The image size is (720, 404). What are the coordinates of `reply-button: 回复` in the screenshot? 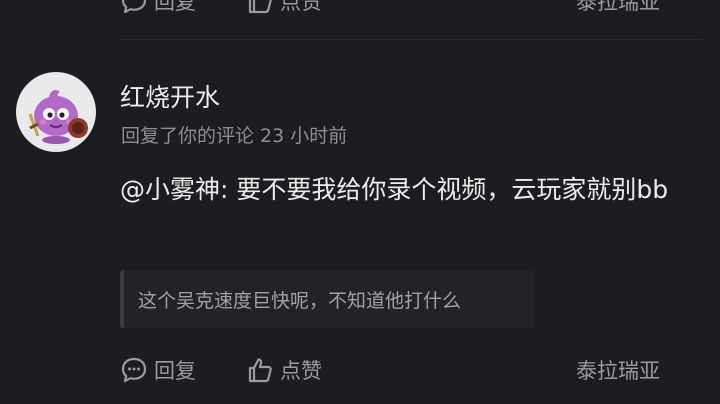 It's located at (158, 370).